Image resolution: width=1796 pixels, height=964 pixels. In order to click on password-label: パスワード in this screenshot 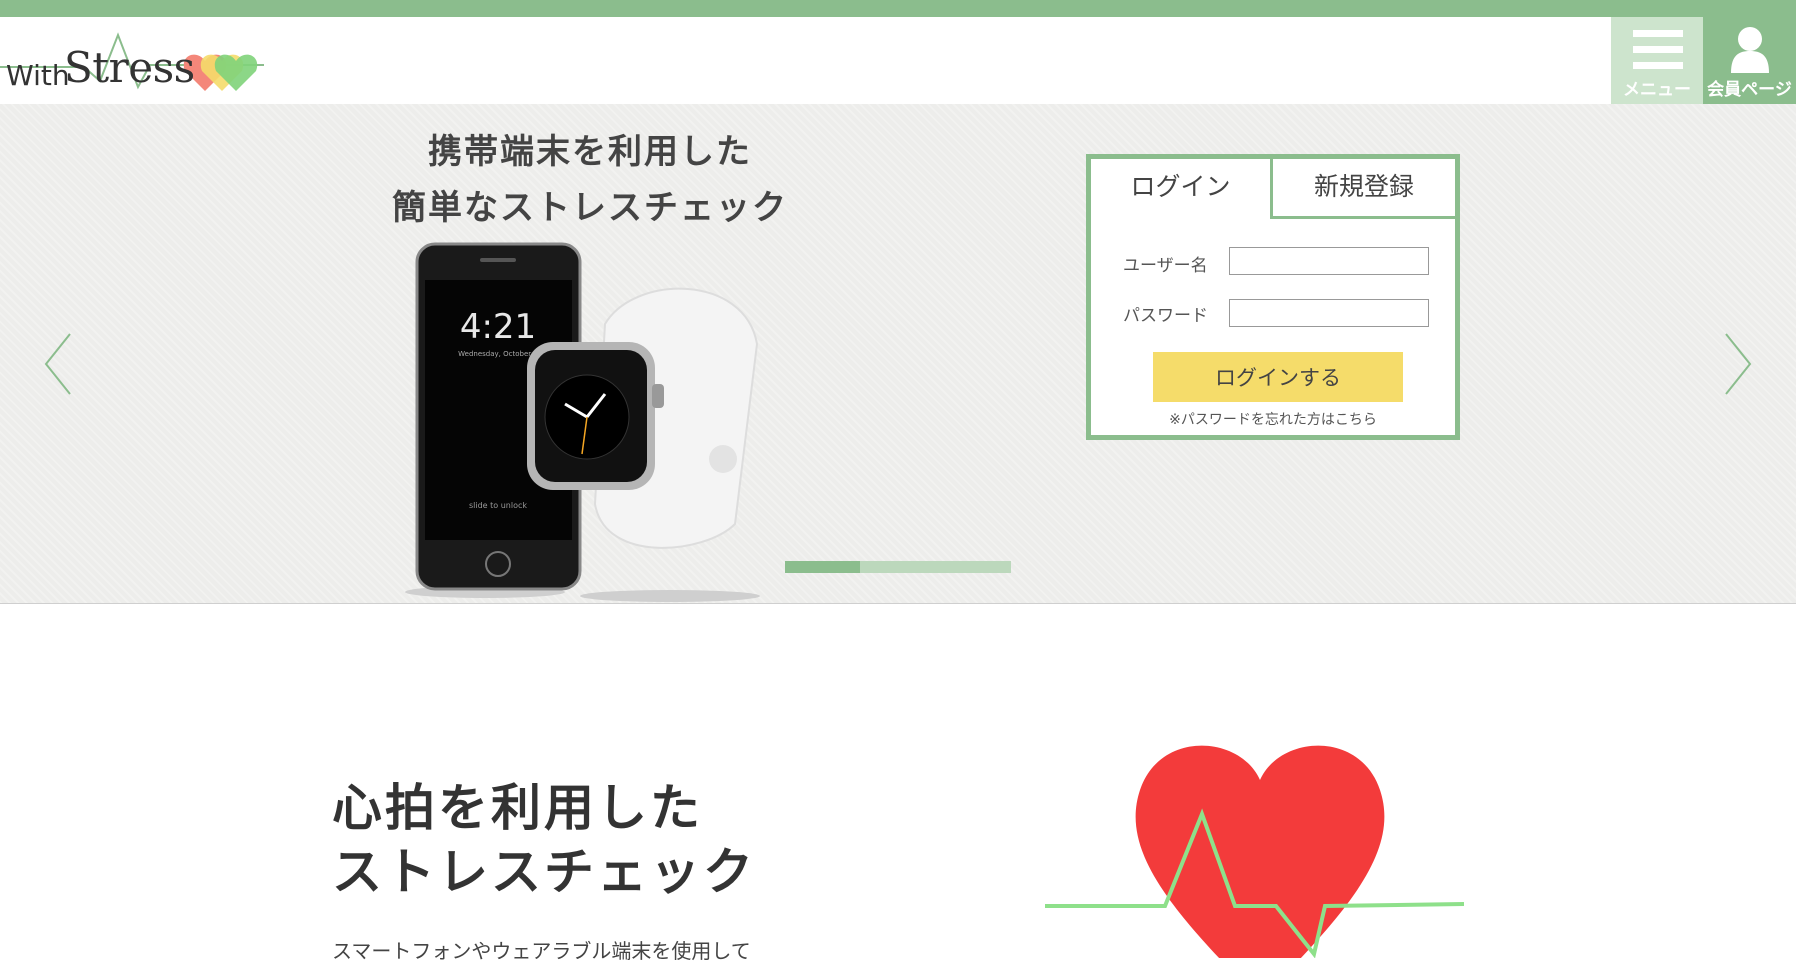, I will do `click(1165, 316)`.